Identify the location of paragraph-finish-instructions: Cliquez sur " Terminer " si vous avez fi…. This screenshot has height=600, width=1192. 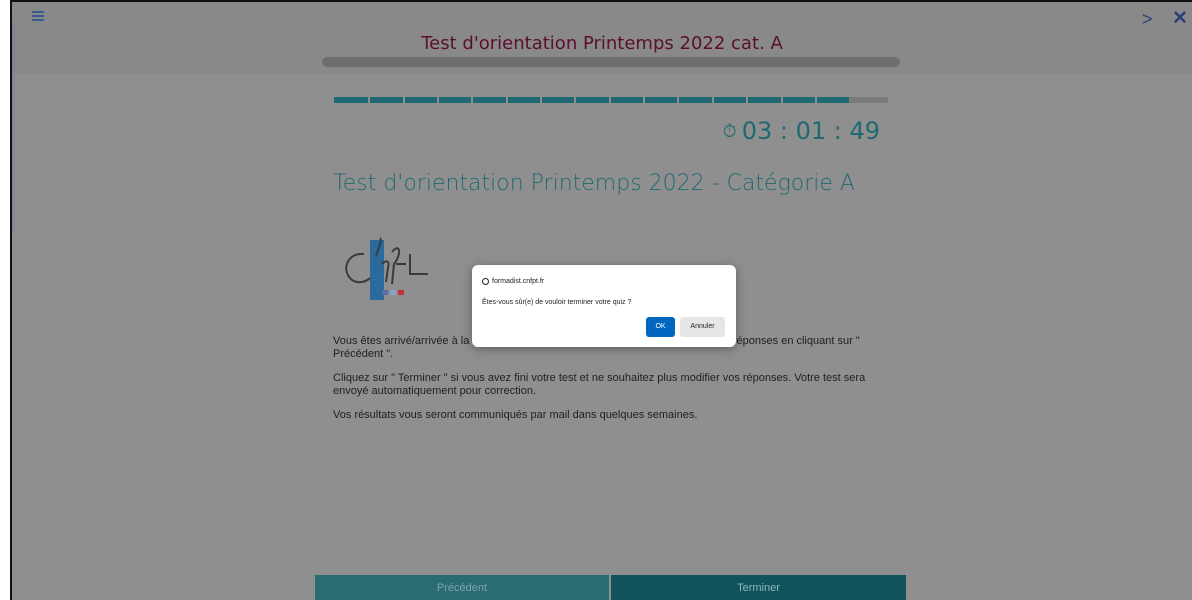
(599, 384).